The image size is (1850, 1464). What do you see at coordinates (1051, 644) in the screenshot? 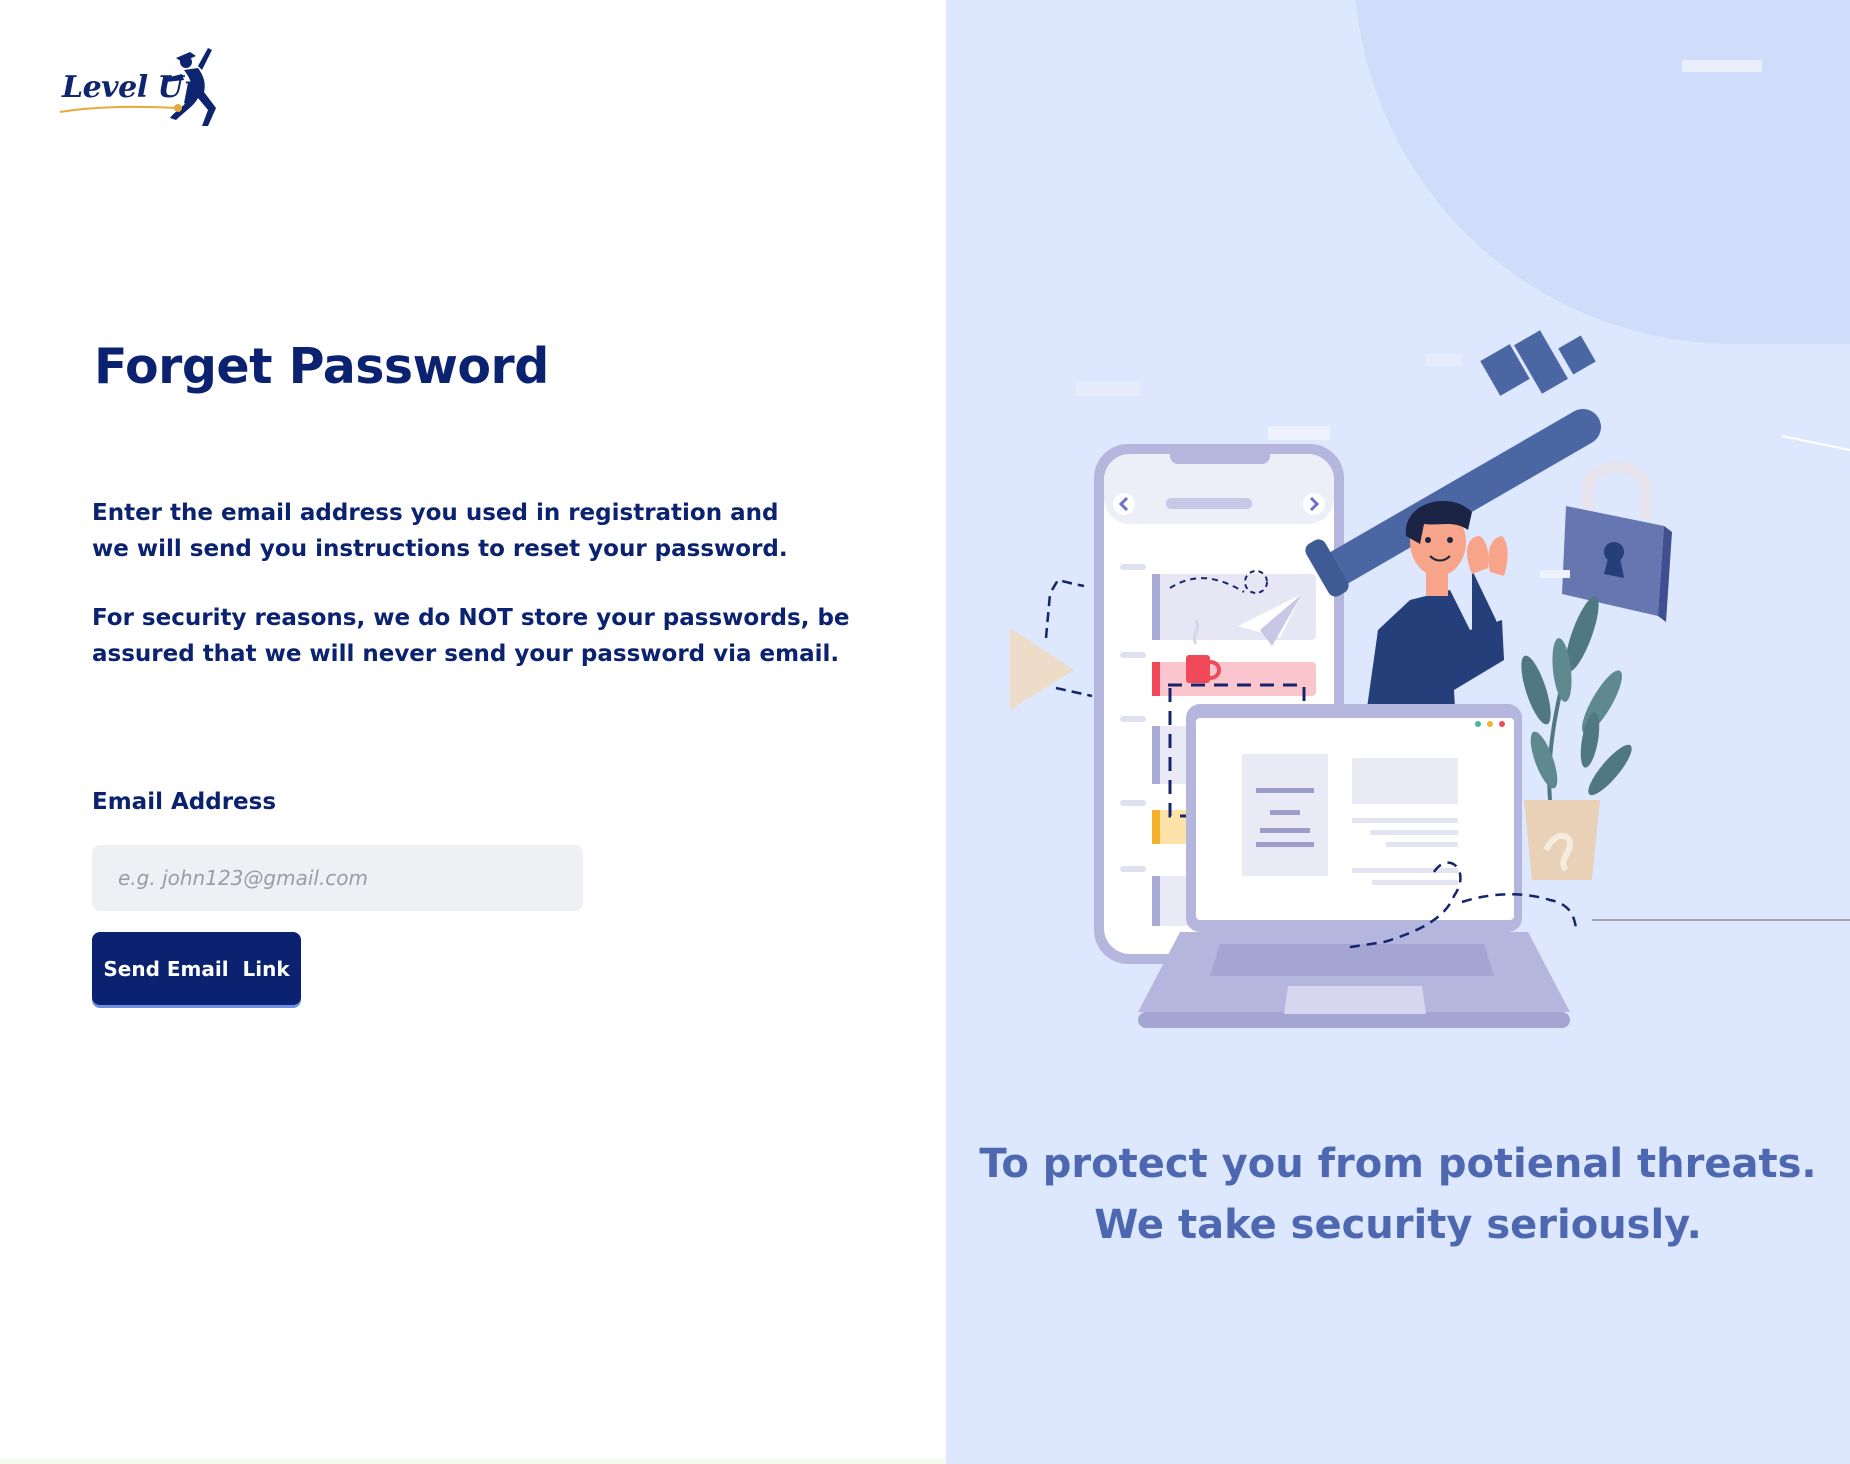
I see `play-triangle-icon` at bounding box center [1051, 644].